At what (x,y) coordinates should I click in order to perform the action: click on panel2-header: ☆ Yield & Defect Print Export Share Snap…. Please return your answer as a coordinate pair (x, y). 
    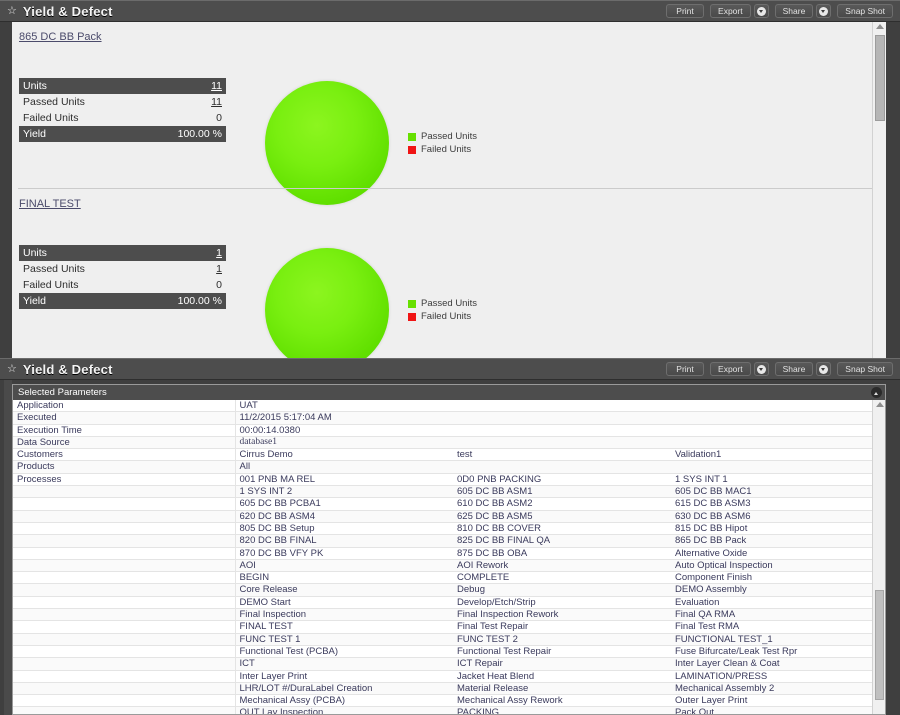
    Looking at the image, I should click on (450, 369).